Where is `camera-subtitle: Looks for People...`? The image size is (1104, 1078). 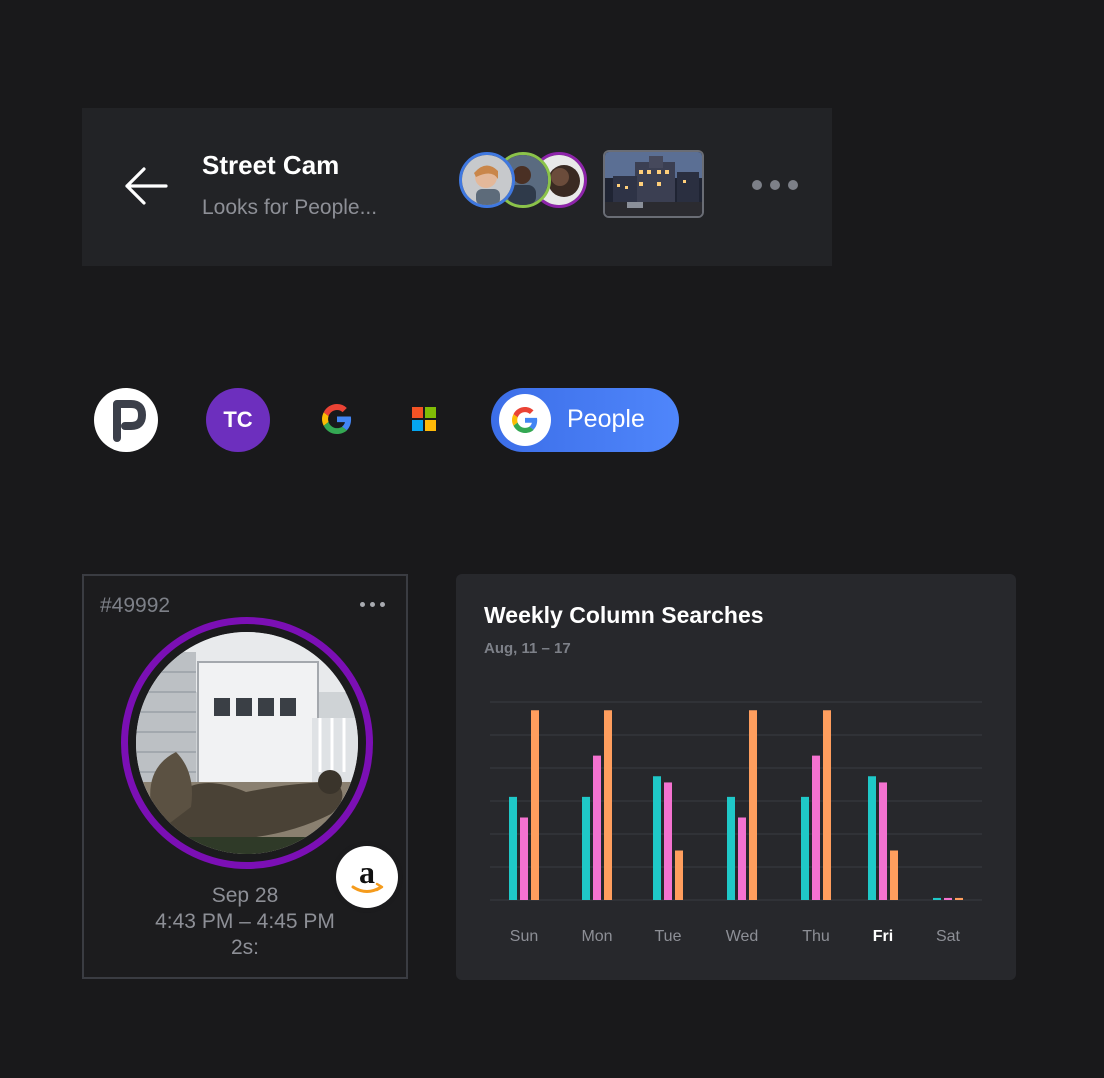
camera-subtitle: Looks for People... is located at coordinates (290, 207).